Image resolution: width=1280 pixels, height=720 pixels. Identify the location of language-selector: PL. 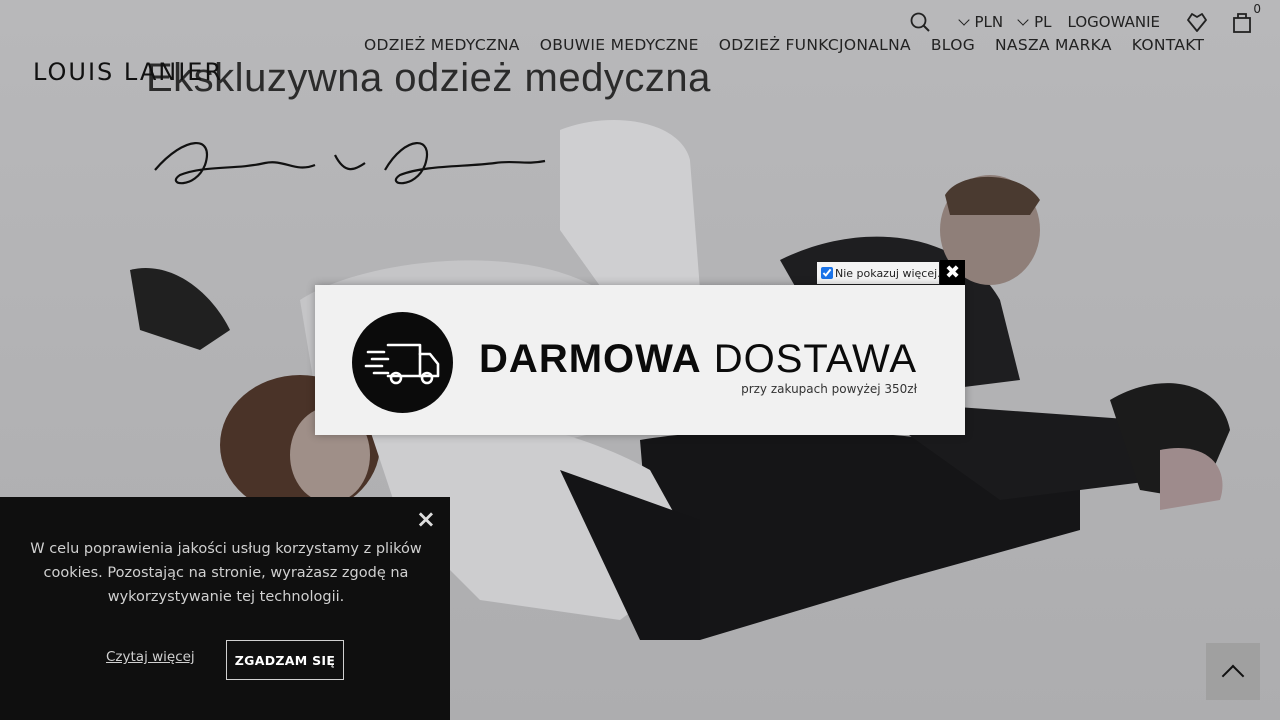
(1034, 22).